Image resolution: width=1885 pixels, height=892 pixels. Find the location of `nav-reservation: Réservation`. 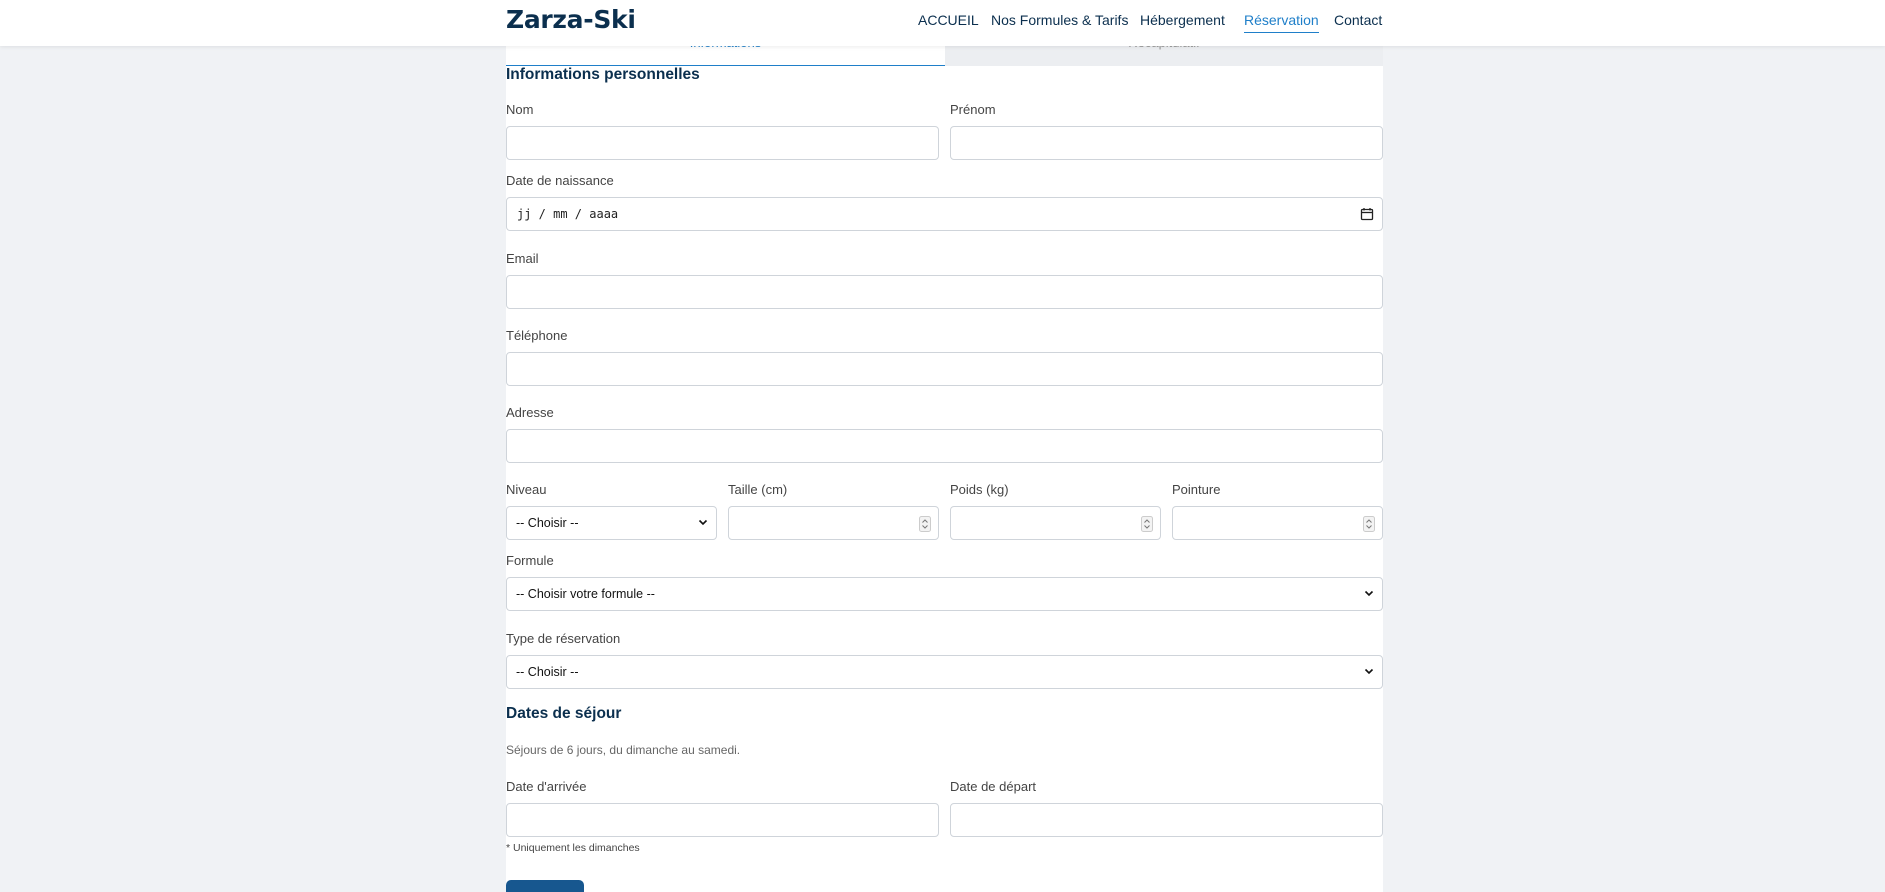

nav-reservation: Réservation is located at coordinates (1281, 22).